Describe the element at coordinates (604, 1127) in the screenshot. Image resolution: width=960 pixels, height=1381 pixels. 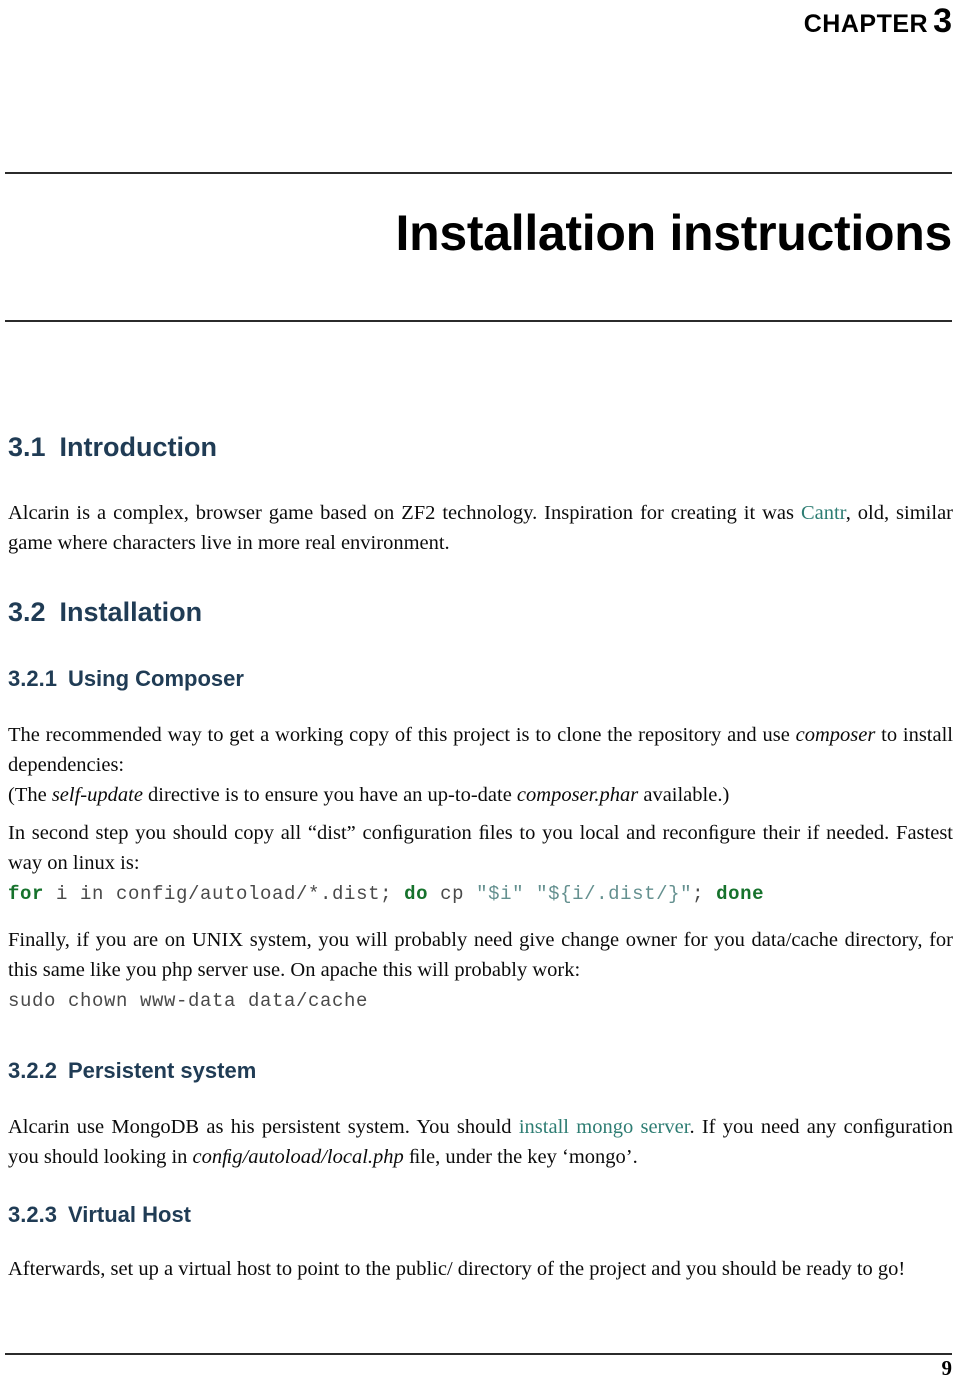
I see `link-install-mongo-server: install mongo server` at that location.